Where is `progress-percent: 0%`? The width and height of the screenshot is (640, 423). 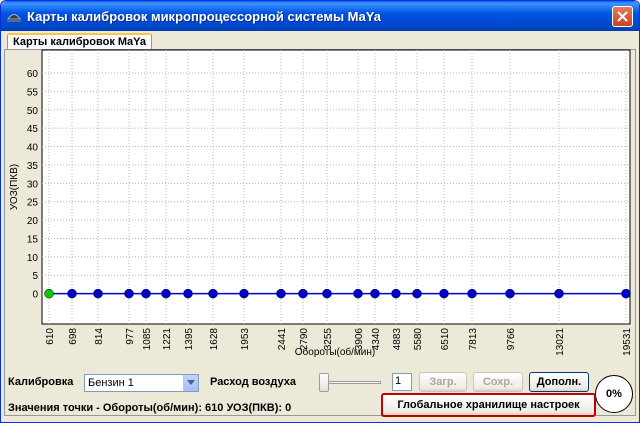 progress-percent: 0% is located at coordinates (614, 394).